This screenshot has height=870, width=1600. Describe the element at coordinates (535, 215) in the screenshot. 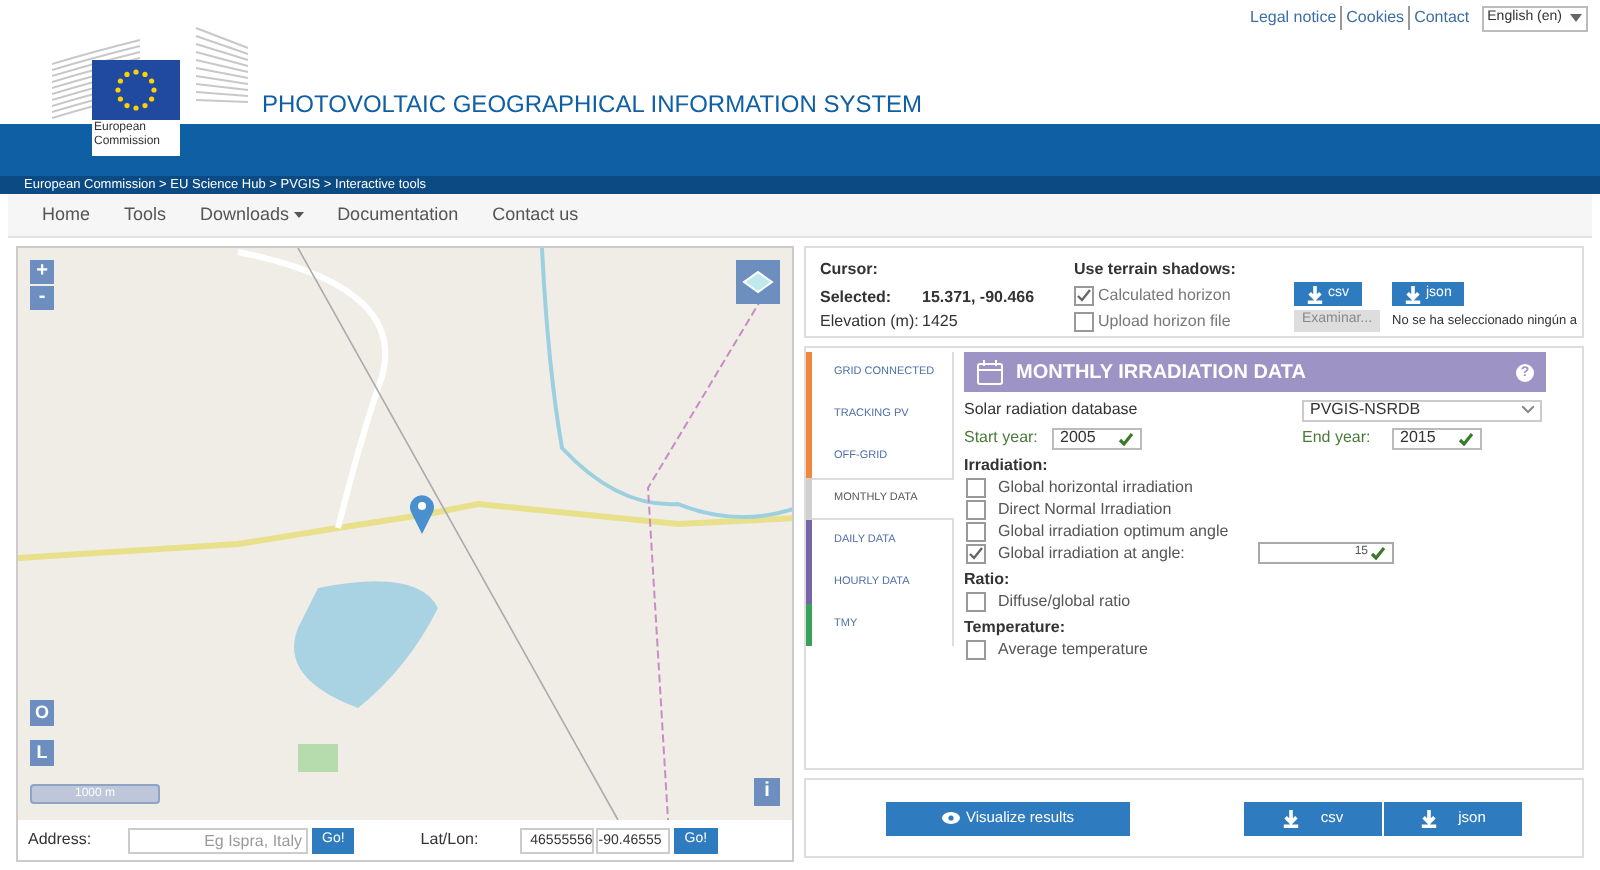

I see `nav-link: Contact us` at that location.